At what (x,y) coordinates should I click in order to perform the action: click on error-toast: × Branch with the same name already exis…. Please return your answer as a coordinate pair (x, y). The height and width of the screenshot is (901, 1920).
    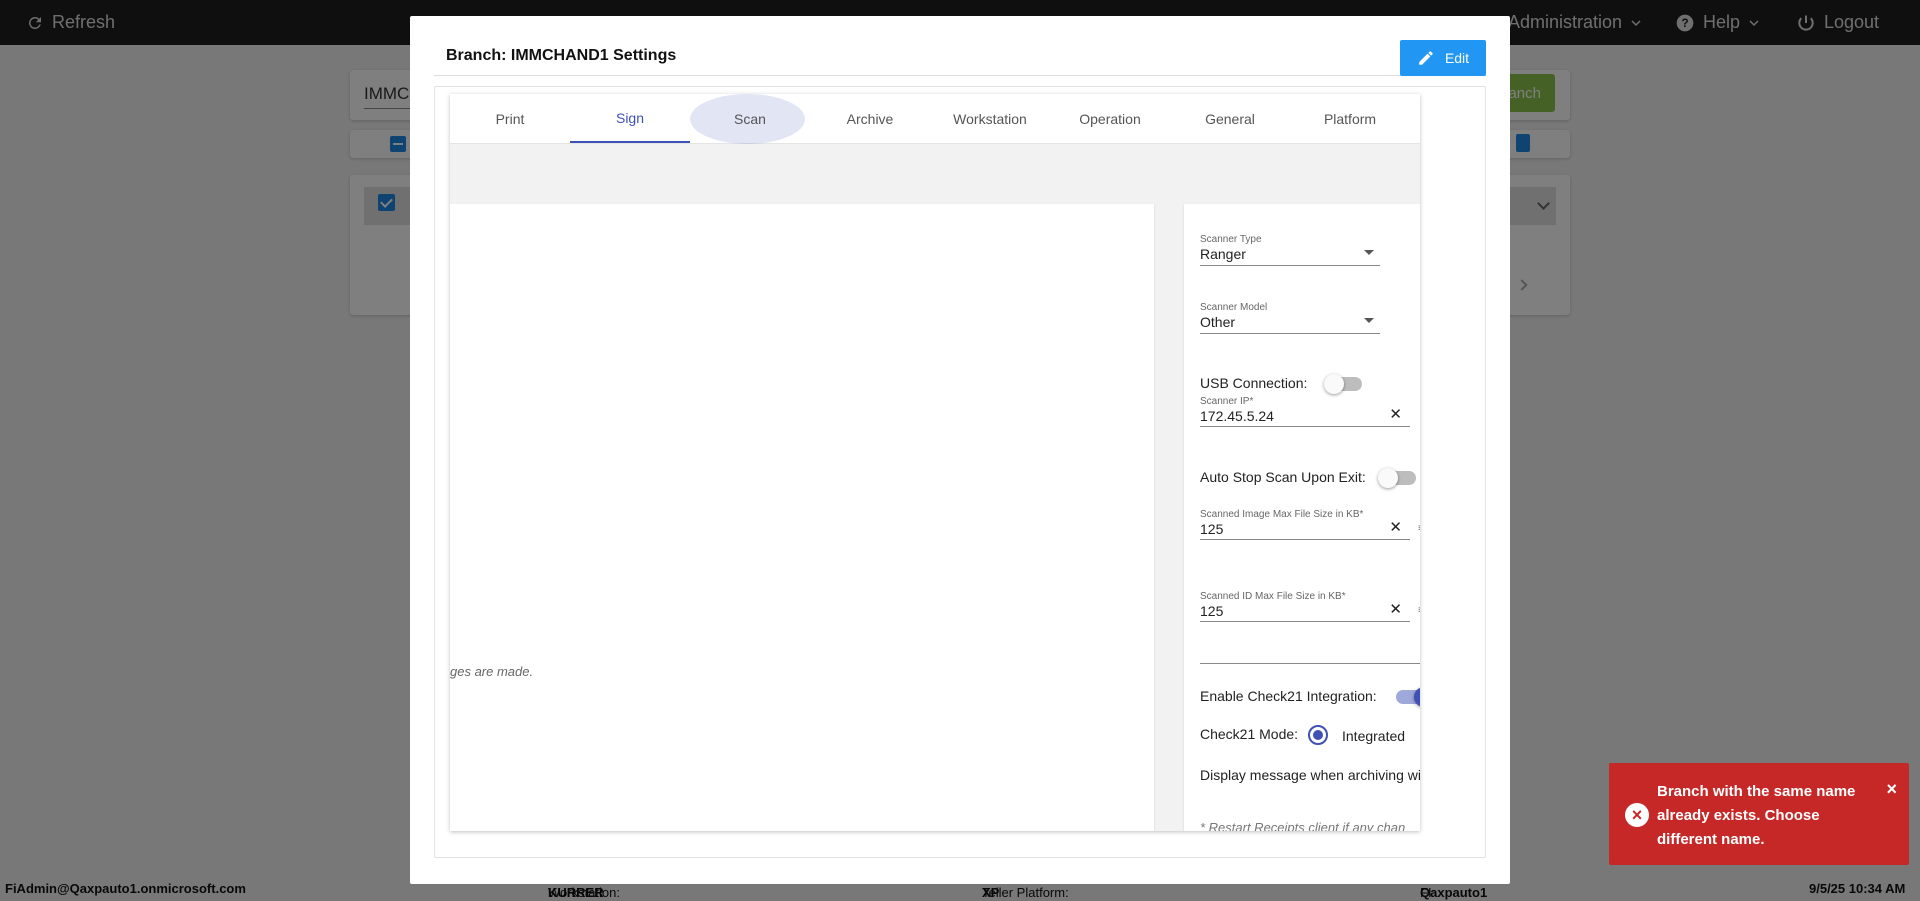
    Looking at the image, I should click on (1759, 814).